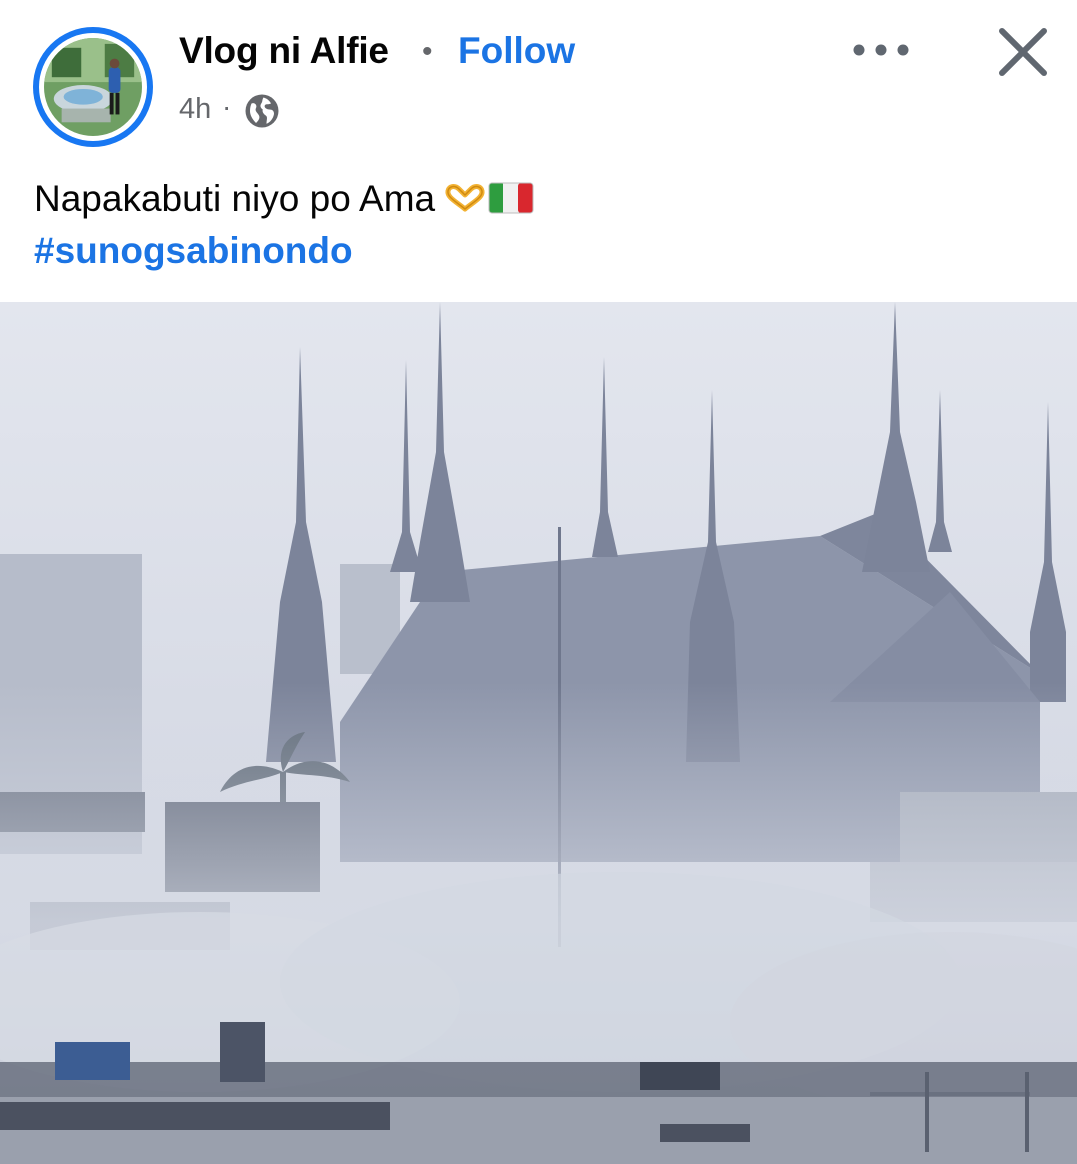  Describe the element at coordinates (262, 111) in the screenshot. I see `globe-icon` at that location.